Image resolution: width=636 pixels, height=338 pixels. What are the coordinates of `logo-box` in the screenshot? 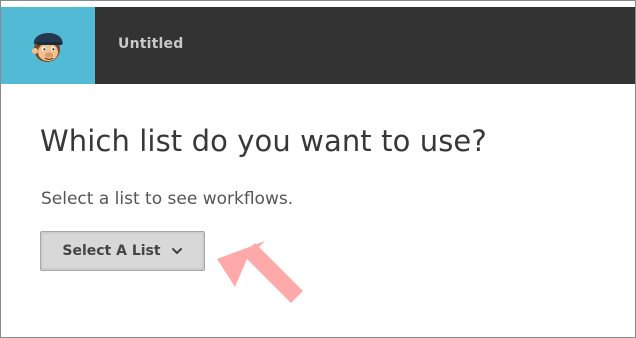 It's located at (48, 45).